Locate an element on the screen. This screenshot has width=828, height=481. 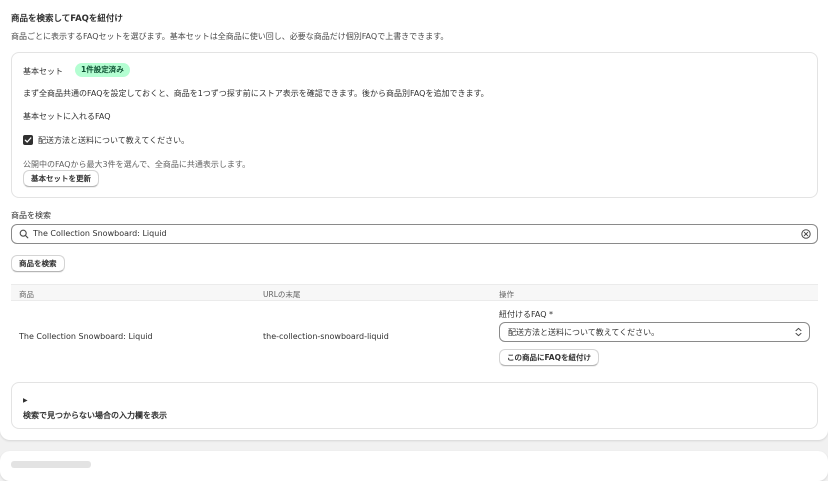
disclosure-triangle-icon: ▶ is located at coordinates (25, 400).